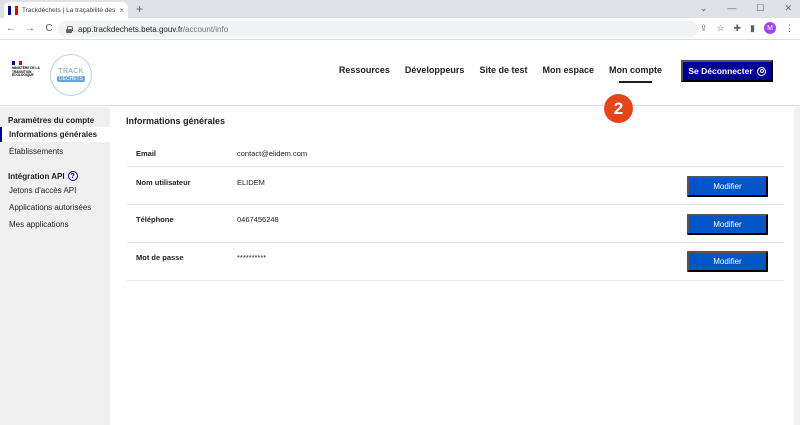 This screenshot has height=425, width=800. What do you see at coordinates (747, 28) in the screenshot?
I see `toolbar-actions: ⇪ ☆ ✚ ▮ M ⋮` at bounding box center [747, 28].